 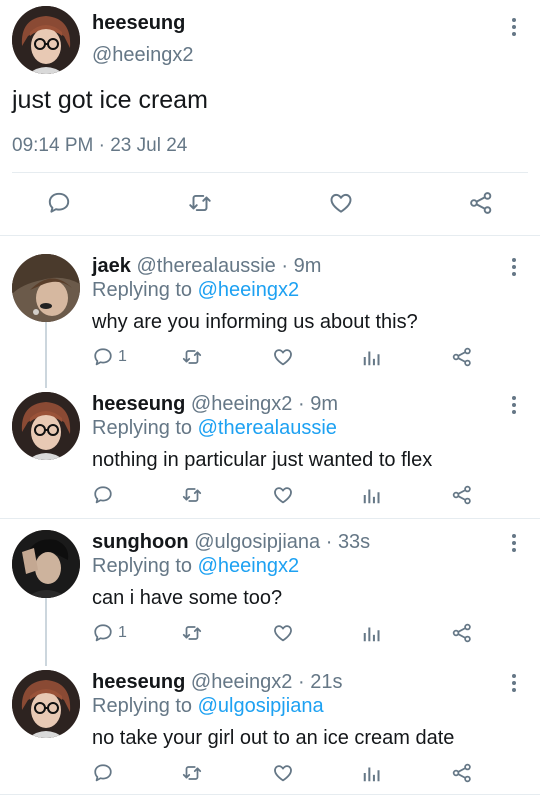 What do you see at coordinates (53, 145) in the screenshot?
I see `tweet-time: 09:14 PM` at bounding box center [53, 145].